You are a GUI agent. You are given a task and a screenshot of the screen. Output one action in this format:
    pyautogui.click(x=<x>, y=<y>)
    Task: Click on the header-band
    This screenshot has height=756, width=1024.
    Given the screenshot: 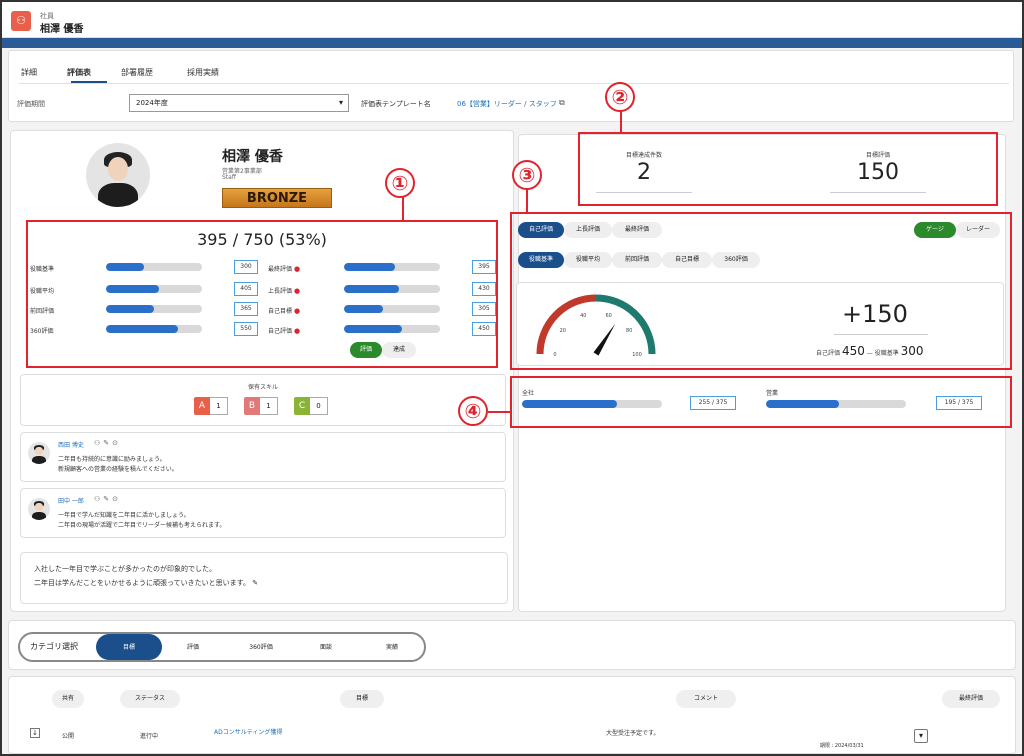 What is the action you would take?
    pyautogui.click(x=512, y=43)
    